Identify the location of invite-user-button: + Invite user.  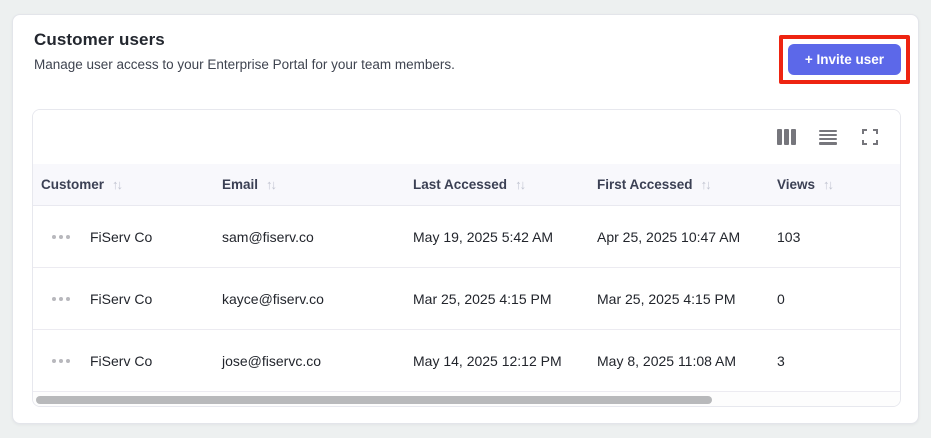
(844, 59).